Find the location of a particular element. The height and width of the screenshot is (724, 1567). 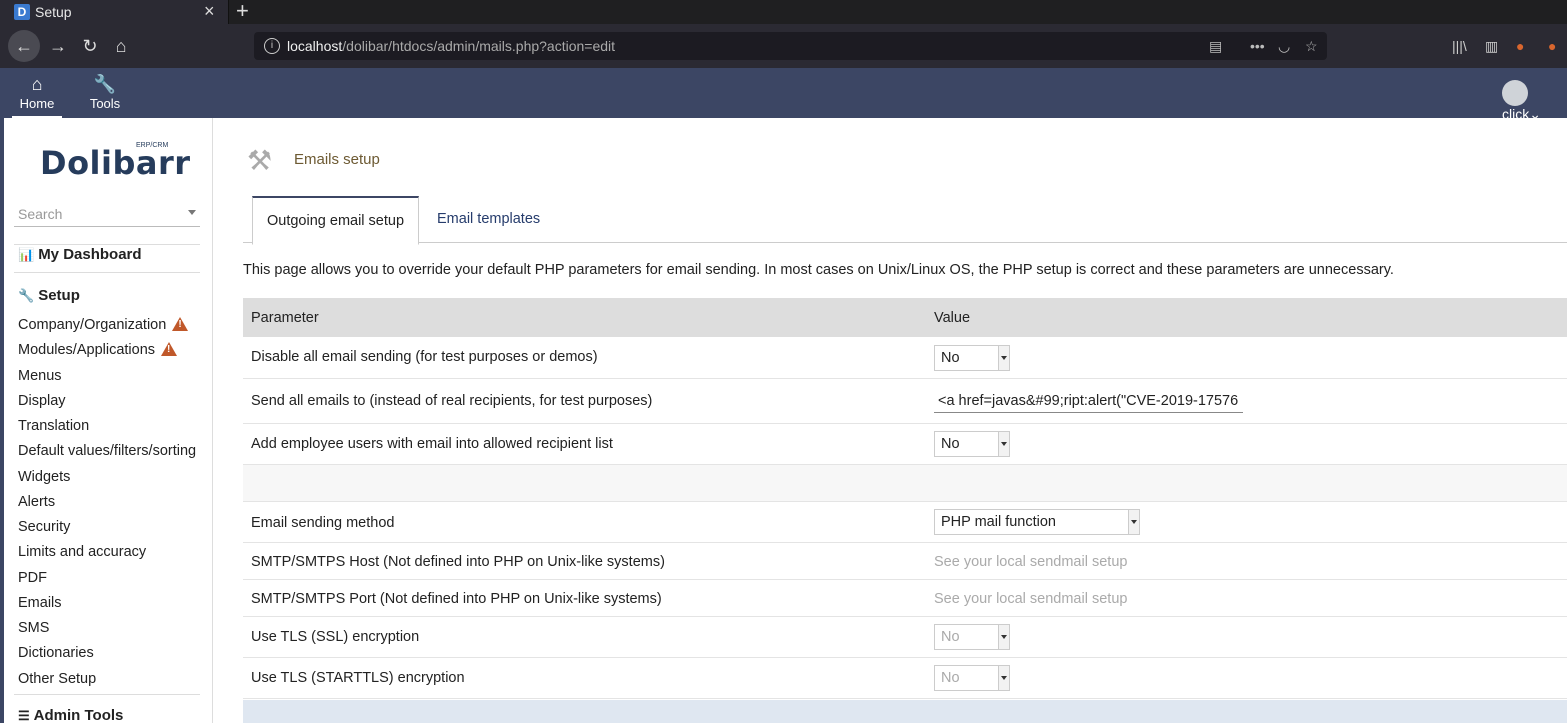

top-menu-tools-label: Tools is located at coordinates (105, 103).